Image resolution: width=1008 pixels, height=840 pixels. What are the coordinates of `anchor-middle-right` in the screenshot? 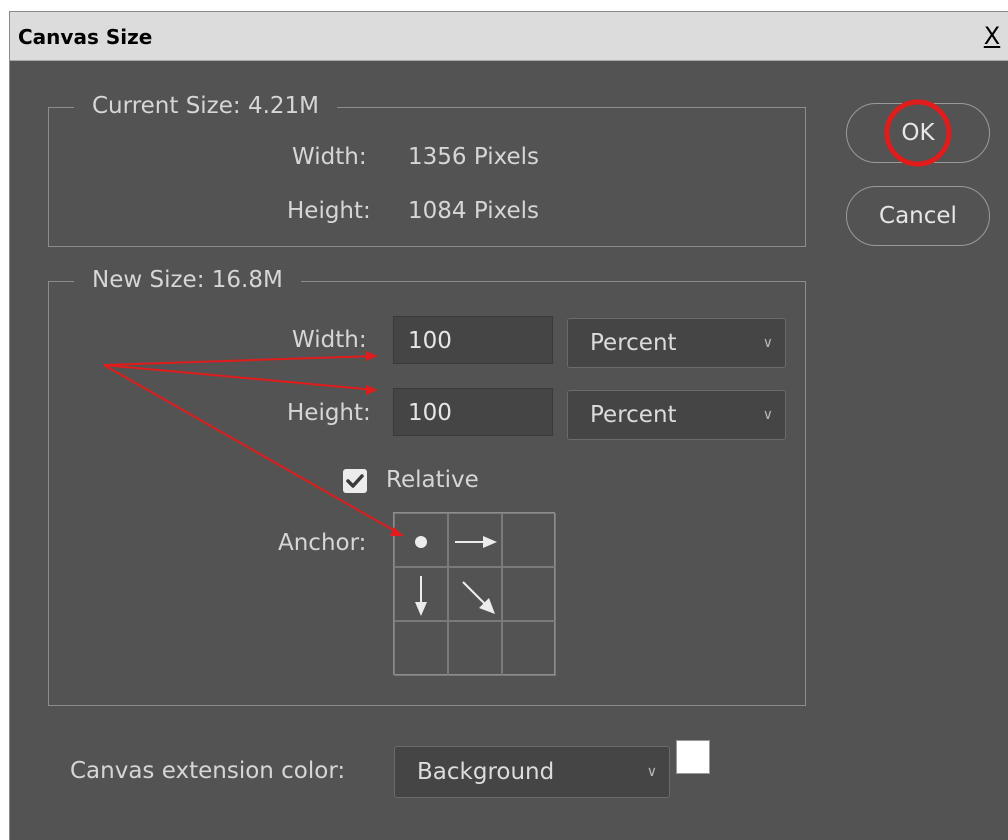 It's located at (529, 594).